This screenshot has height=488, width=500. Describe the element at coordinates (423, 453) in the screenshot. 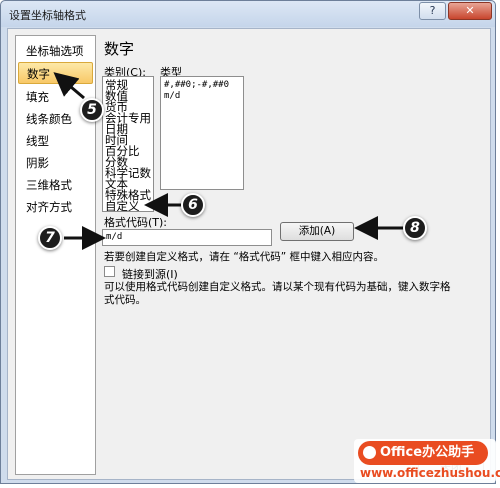

I see `watermark-logo: Office办公助手` at that location.